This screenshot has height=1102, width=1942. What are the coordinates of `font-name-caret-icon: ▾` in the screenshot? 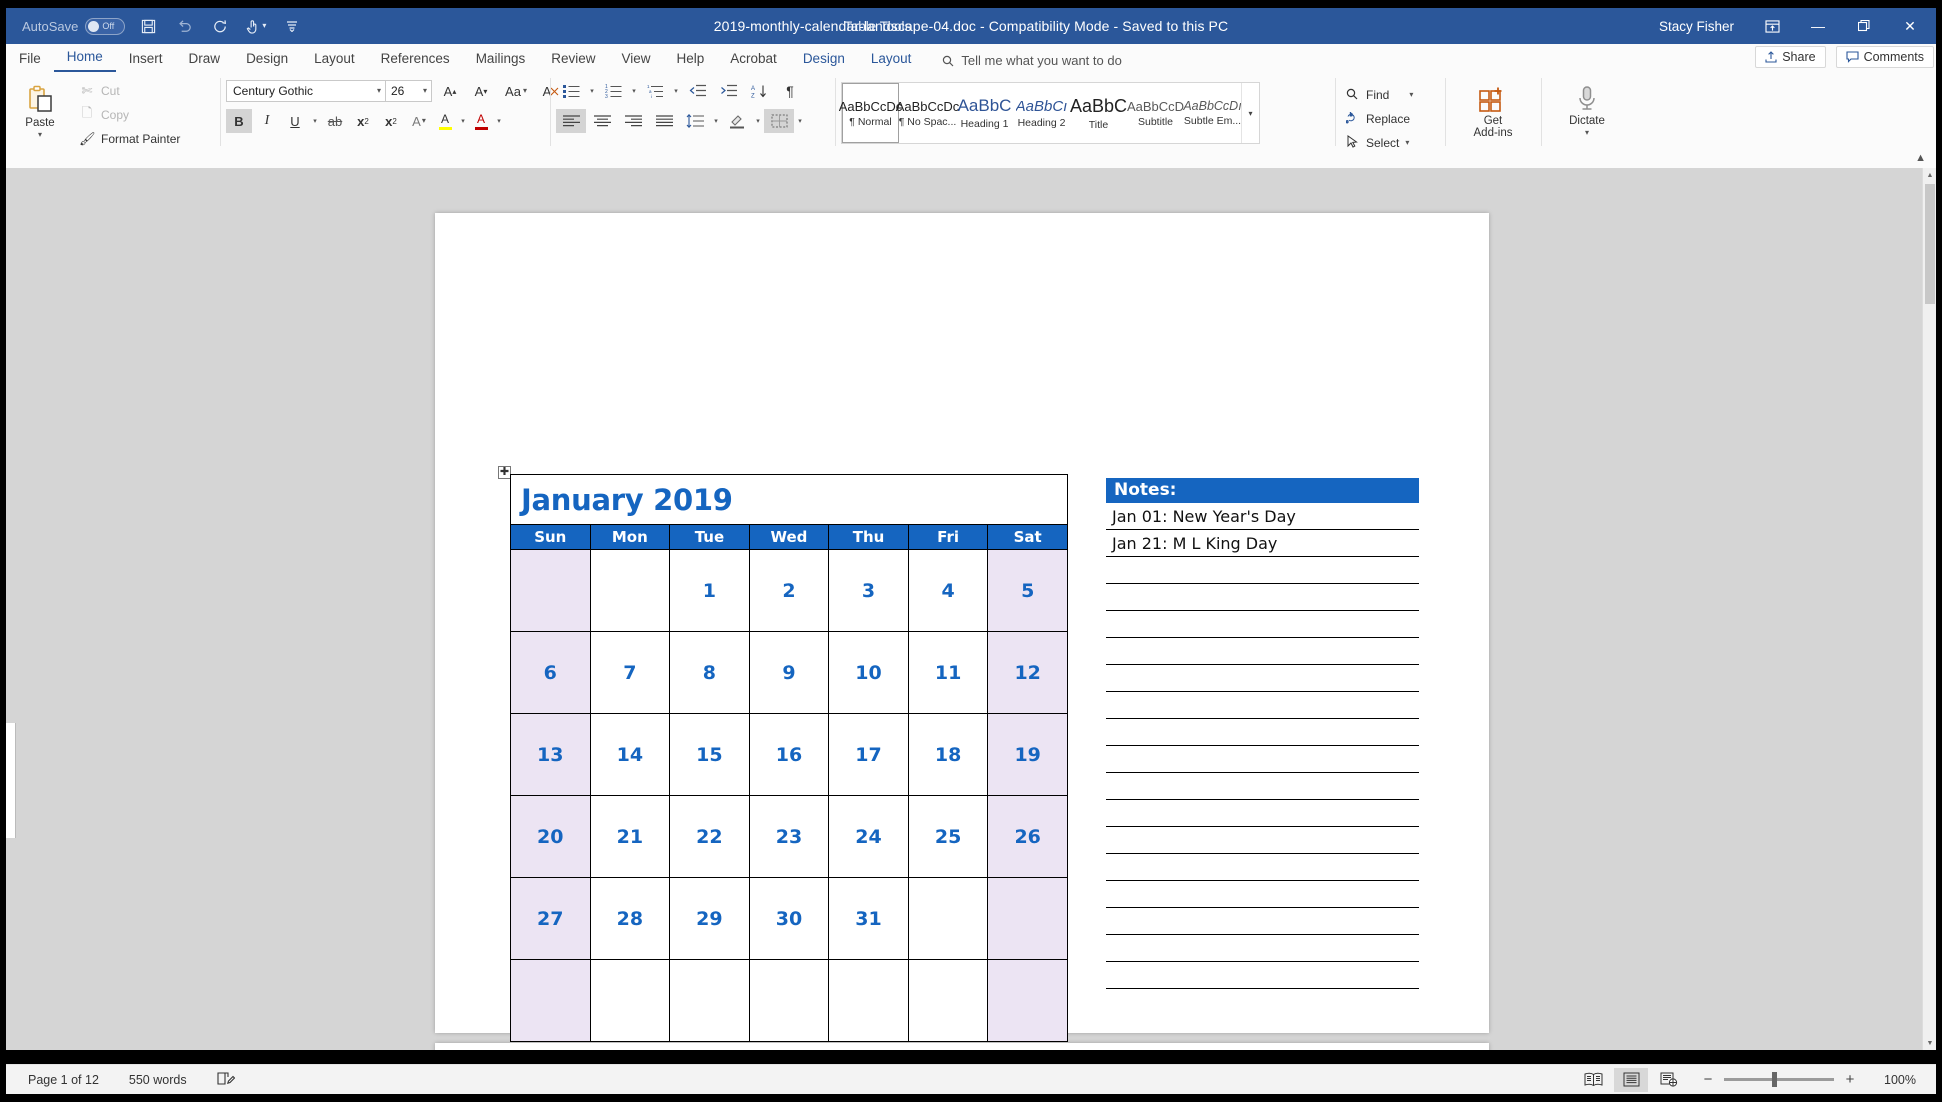 It's located at (379, 91).